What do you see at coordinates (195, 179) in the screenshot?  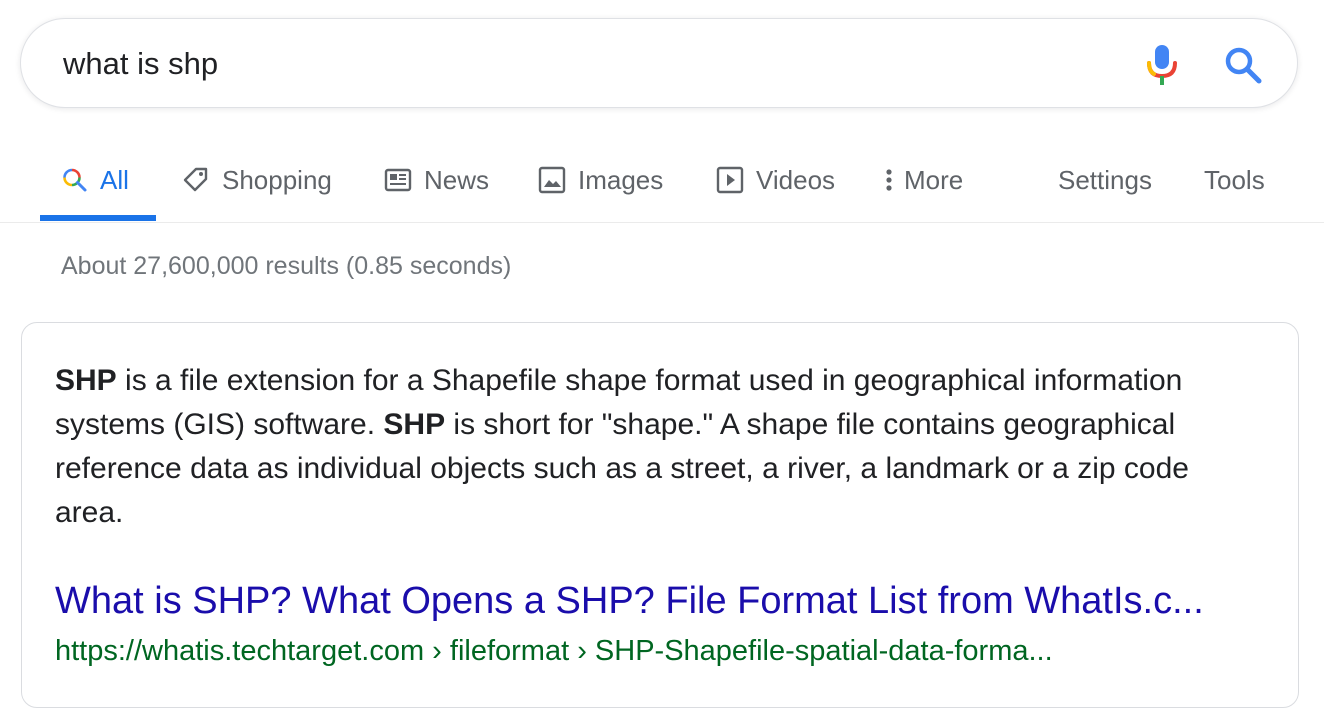 I see `tag-icon` at bounding box center [195, 179].